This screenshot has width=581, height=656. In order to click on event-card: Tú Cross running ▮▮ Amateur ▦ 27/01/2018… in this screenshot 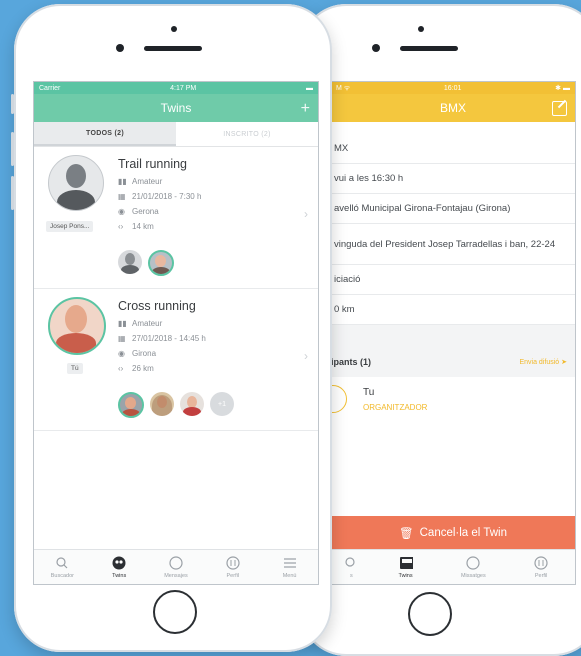, I will do `click(176, 360)`.